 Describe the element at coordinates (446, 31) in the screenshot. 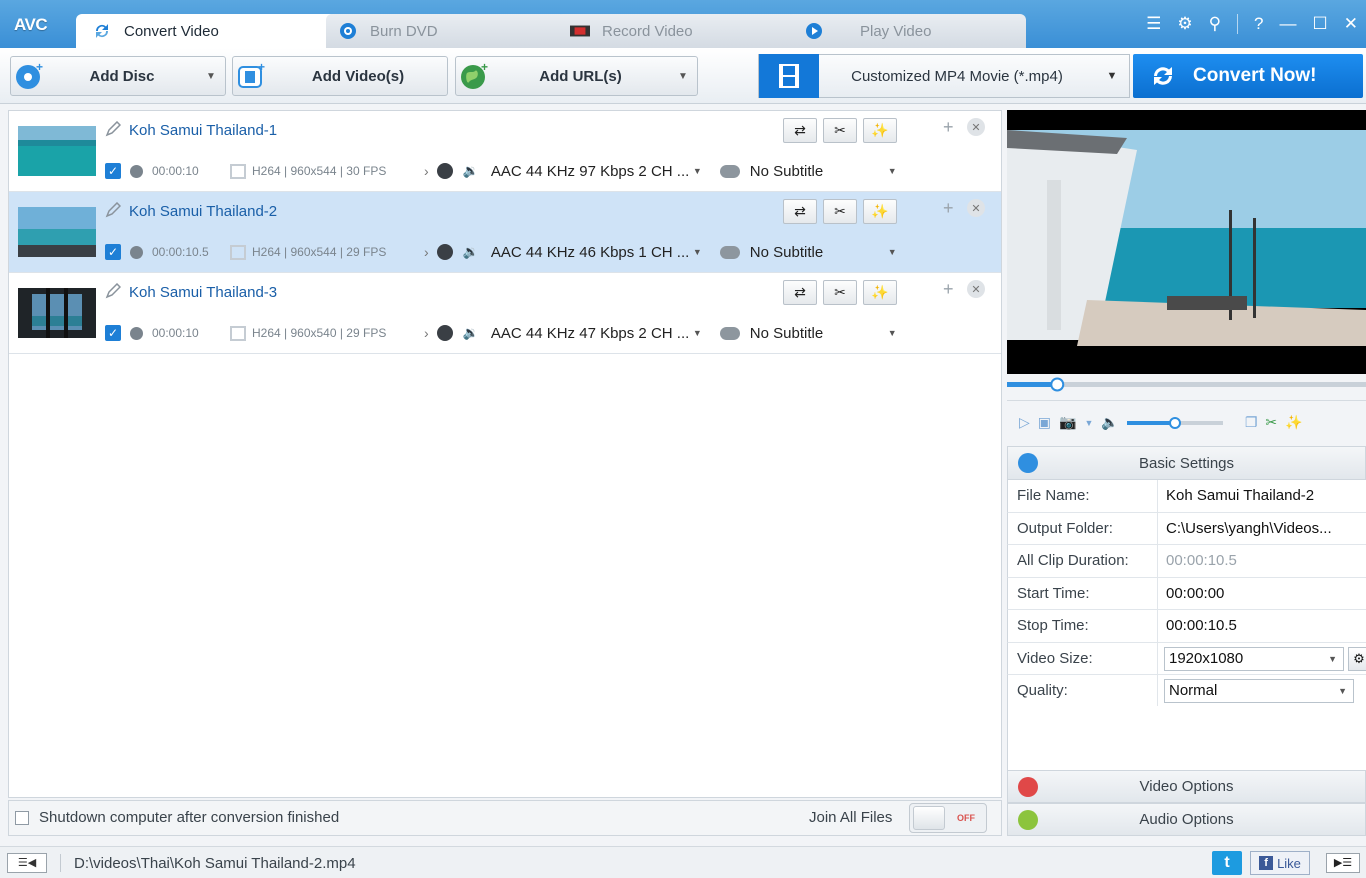

I see `tab-burn-dvd: Burn DVD` at that location.